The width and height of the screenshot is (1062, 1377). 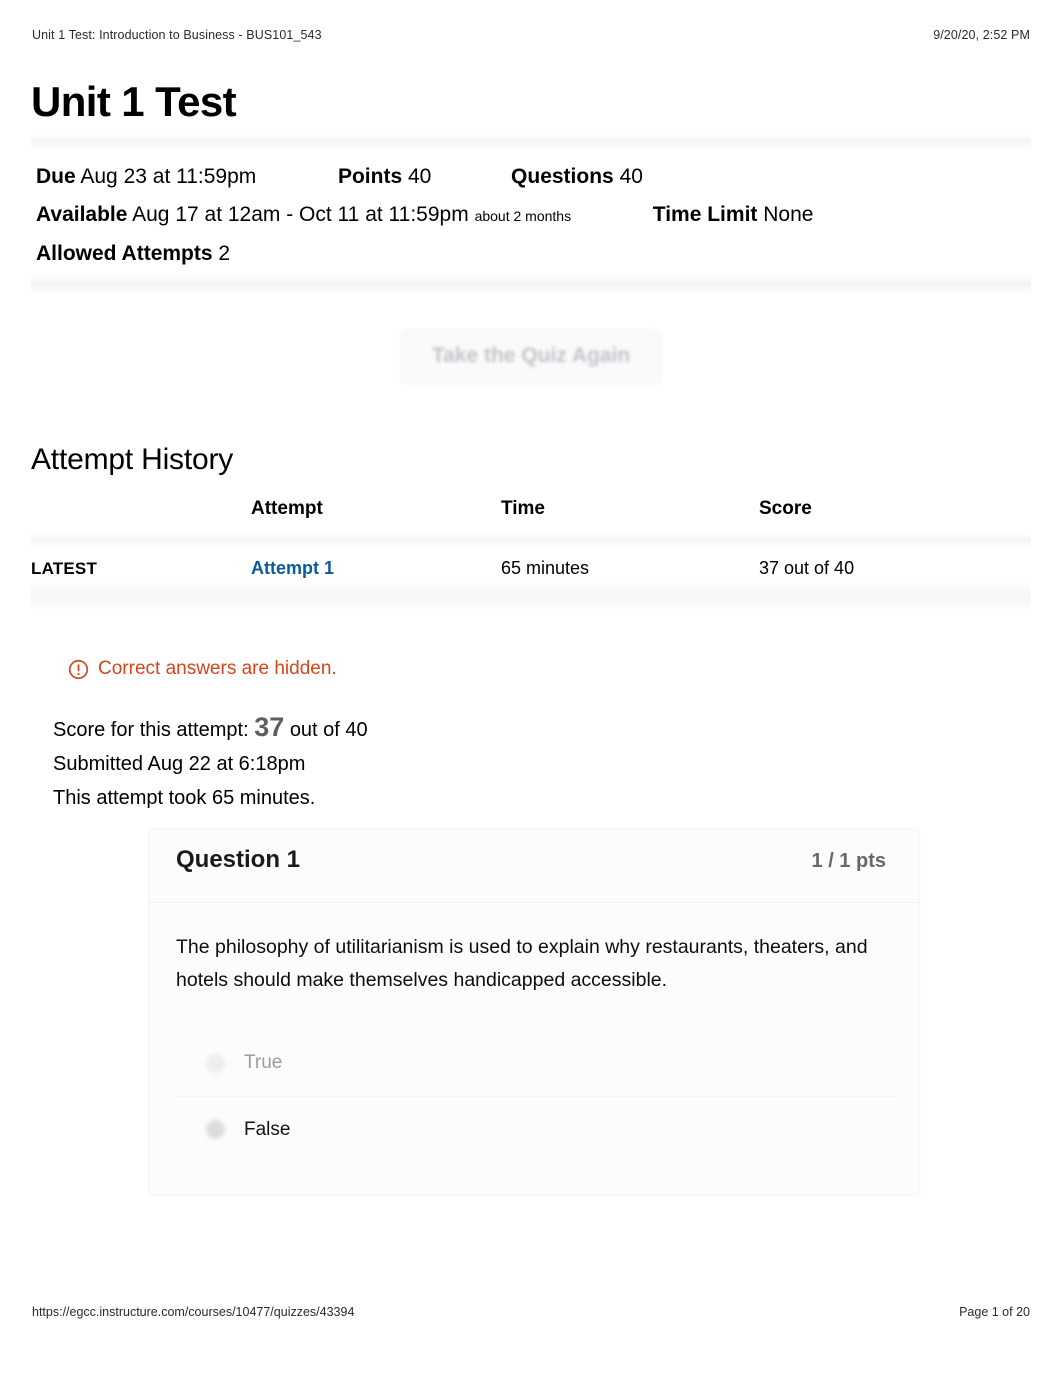 I want to click on column-header-attempt: Attempt, so click(x=287, y=508).